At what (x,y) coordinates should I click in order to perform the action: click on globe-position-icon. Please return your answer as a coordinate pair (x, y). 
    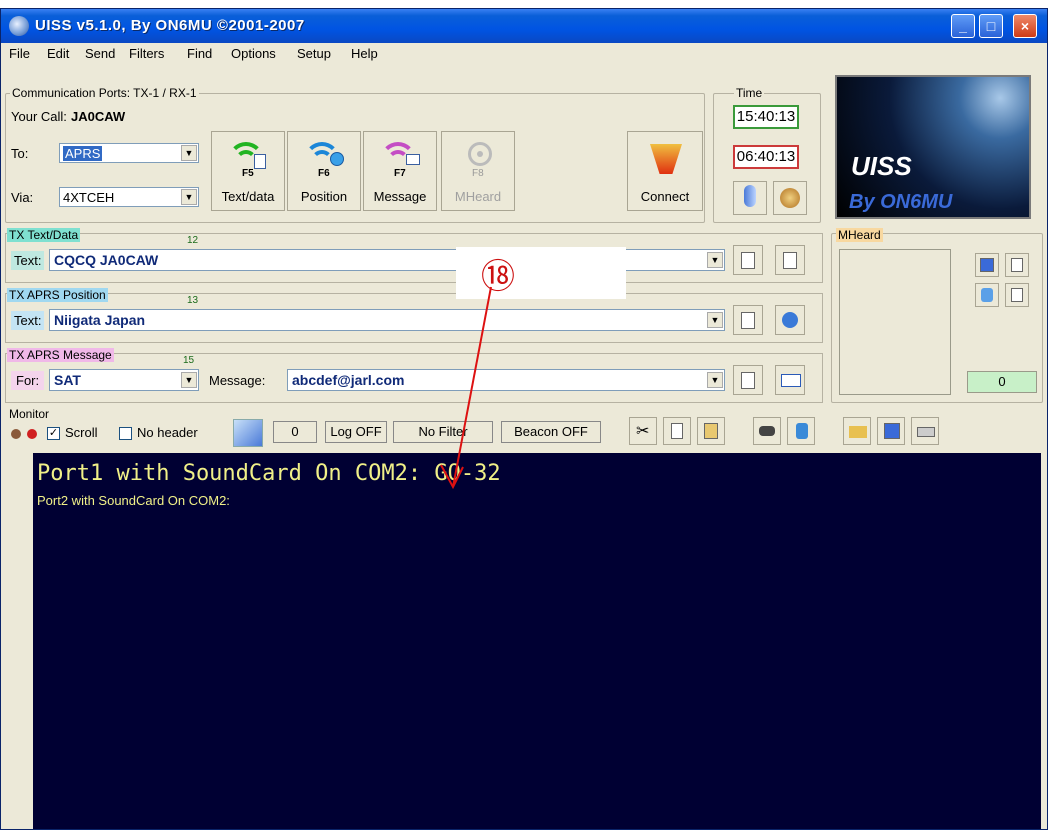
    Looking at the image, I should click on (790, 320).